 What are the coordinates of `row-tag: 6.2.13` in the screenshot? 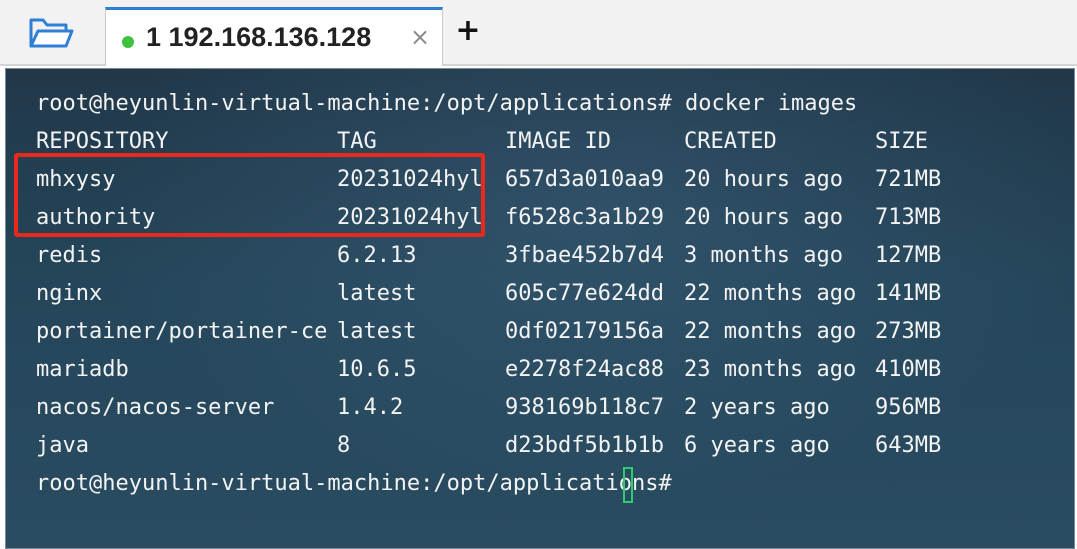 It's located at (377, 255).